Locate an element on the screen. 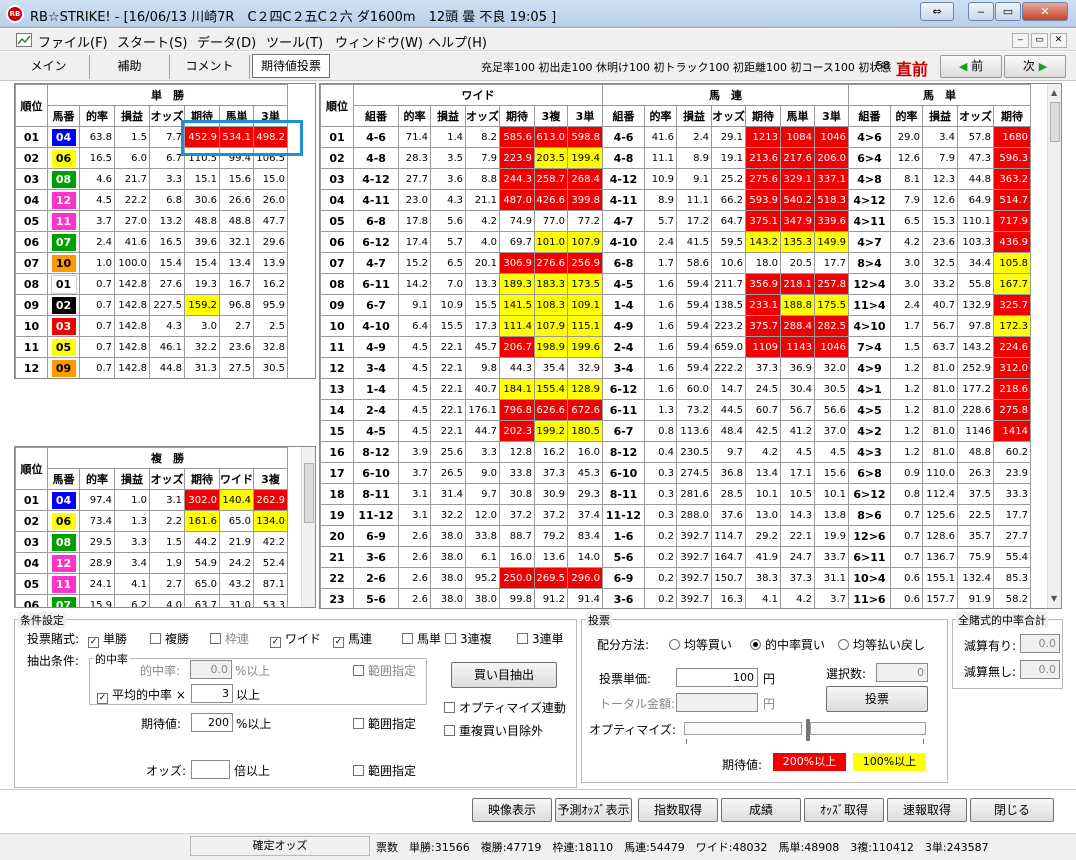 The image size is (1076, 860). fukusho-row: 02 06 73.4 1.3 2.2 161.6 65.0 134.0 is located at coordinates (151, 521).